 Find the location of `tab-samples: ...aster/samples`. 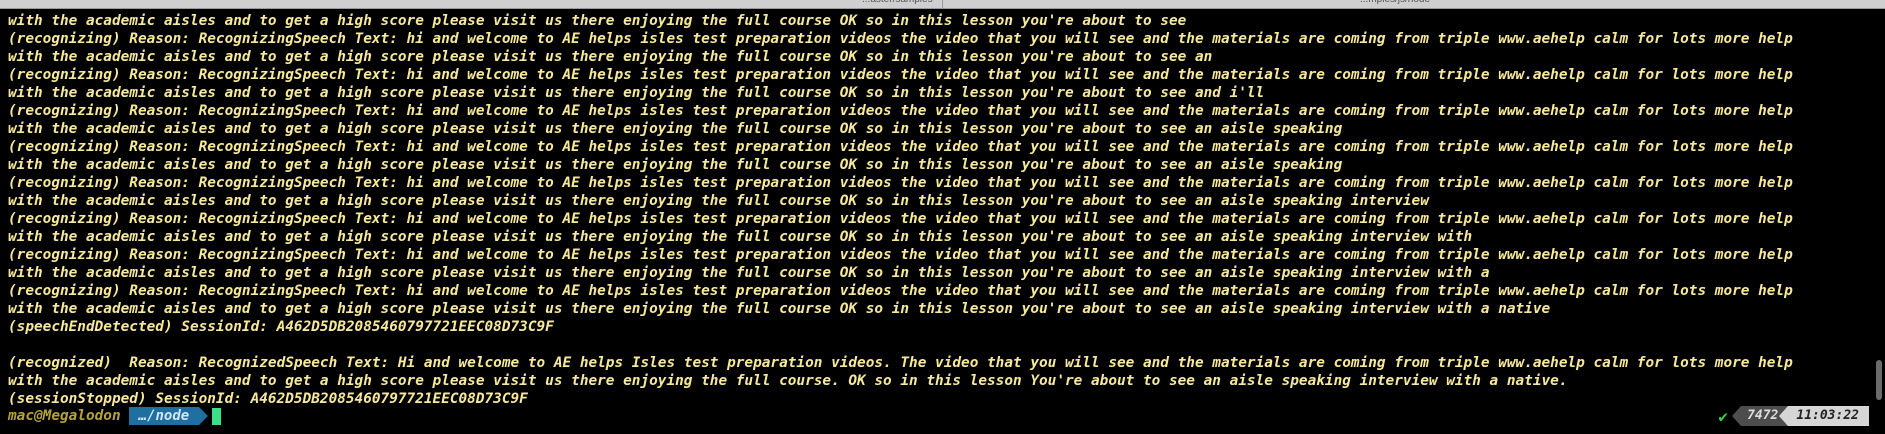

tab-samples: ...aster/samples is located at coordinates (897, 4).